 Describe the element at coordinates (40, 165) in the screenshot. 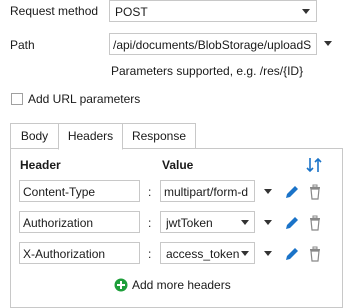

I see `header-column-title: Header` at that location.